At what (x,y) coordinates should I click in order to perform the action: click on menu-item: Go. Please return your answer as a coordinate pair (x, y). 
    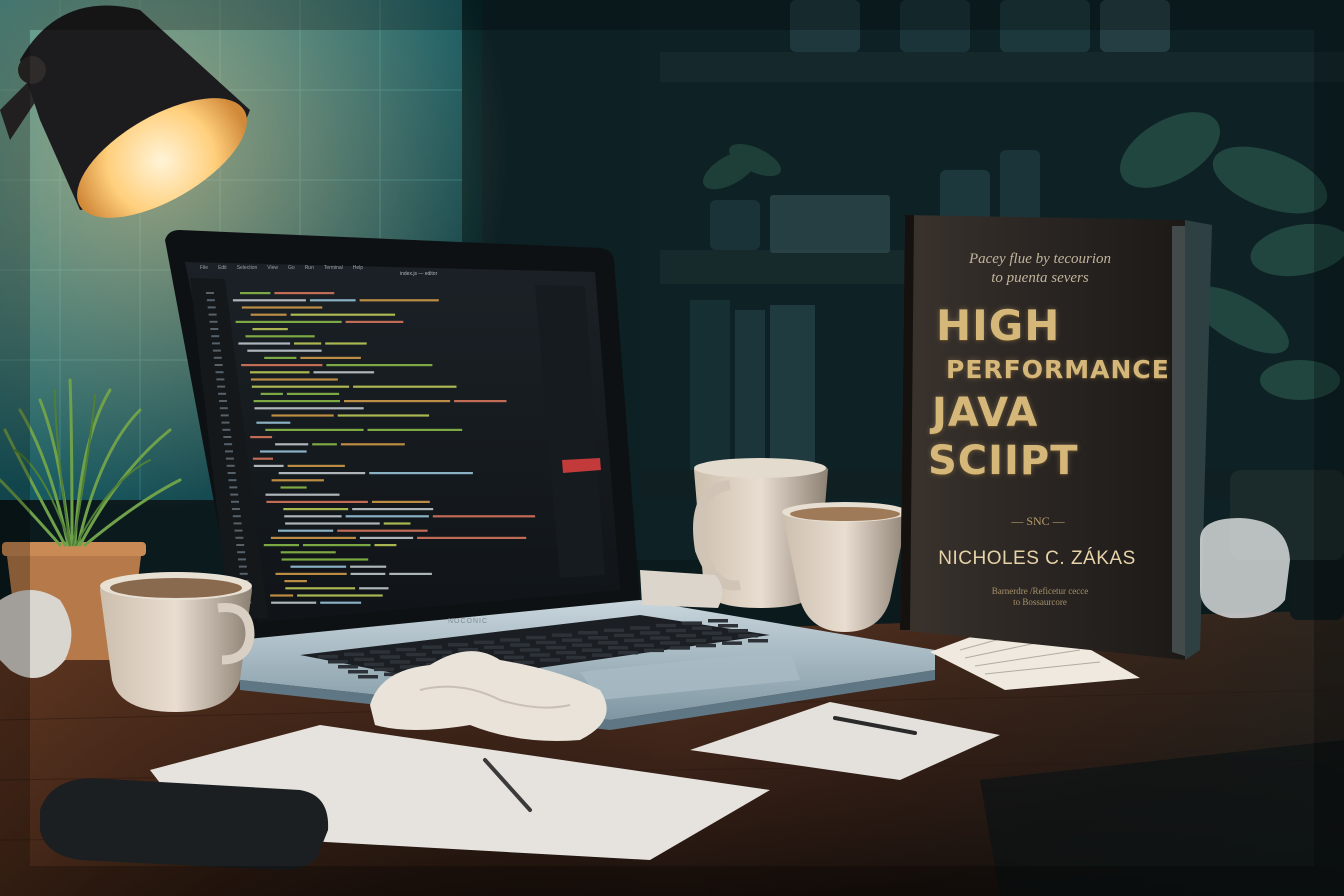
    Looking at the image, I should click on (291, 268).